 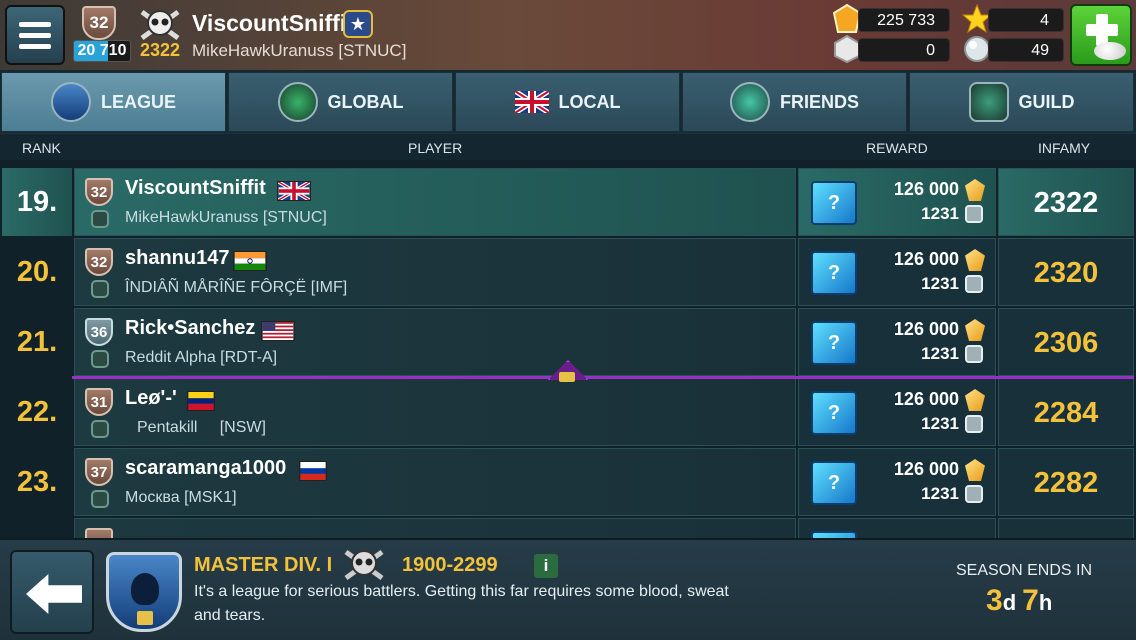 I want to click on menu-icon-line, so click(x=35, y=46).